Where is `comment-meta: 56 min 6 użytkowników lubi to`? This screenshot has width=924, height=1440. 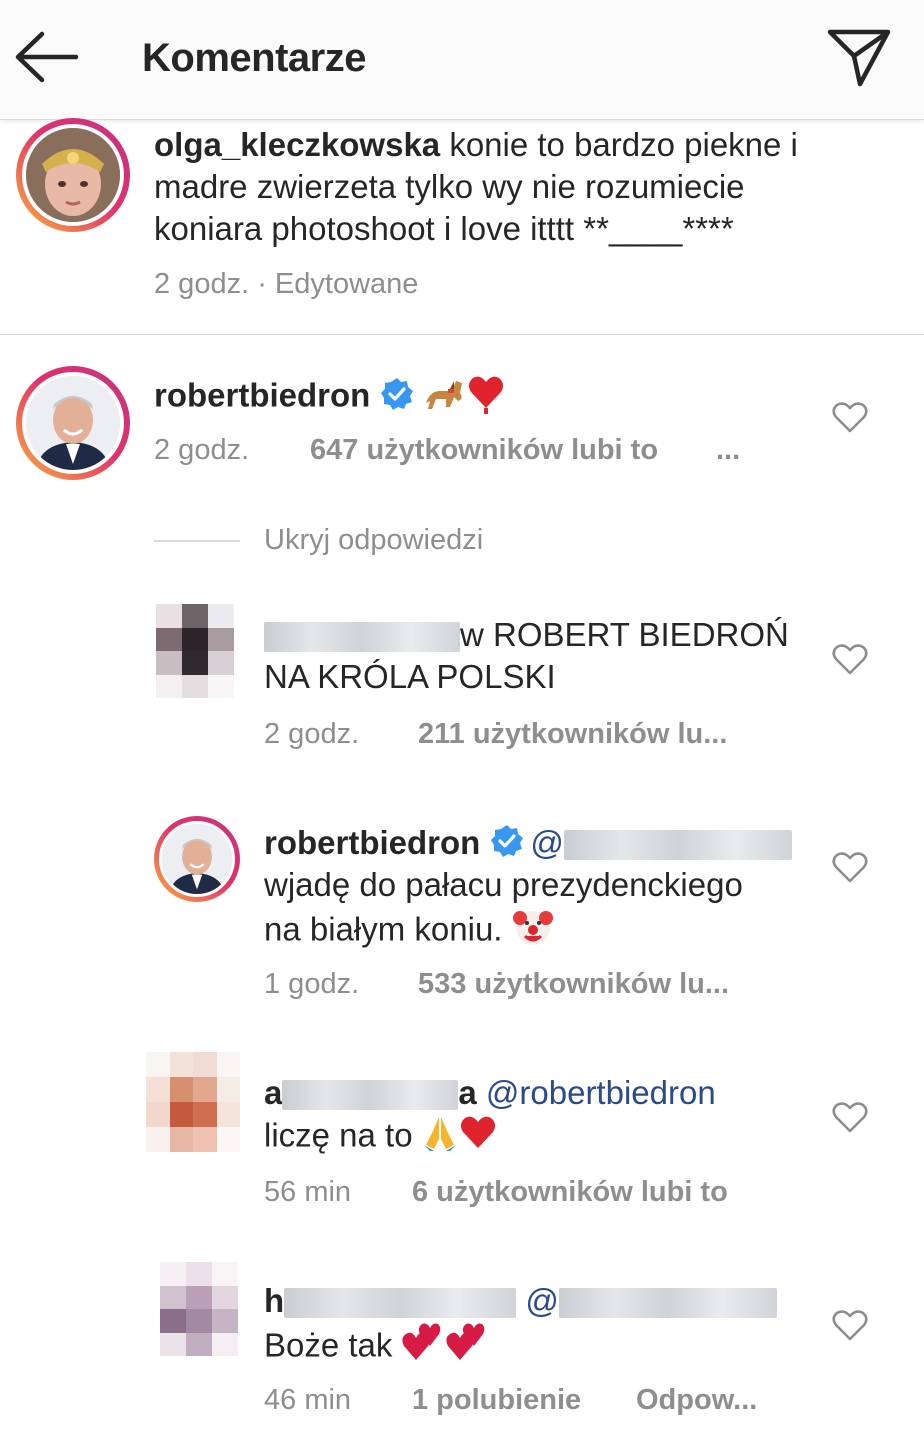 comment-meta: 56 min 6 użytkowników lubi to is located at coordinates (544, 1196).